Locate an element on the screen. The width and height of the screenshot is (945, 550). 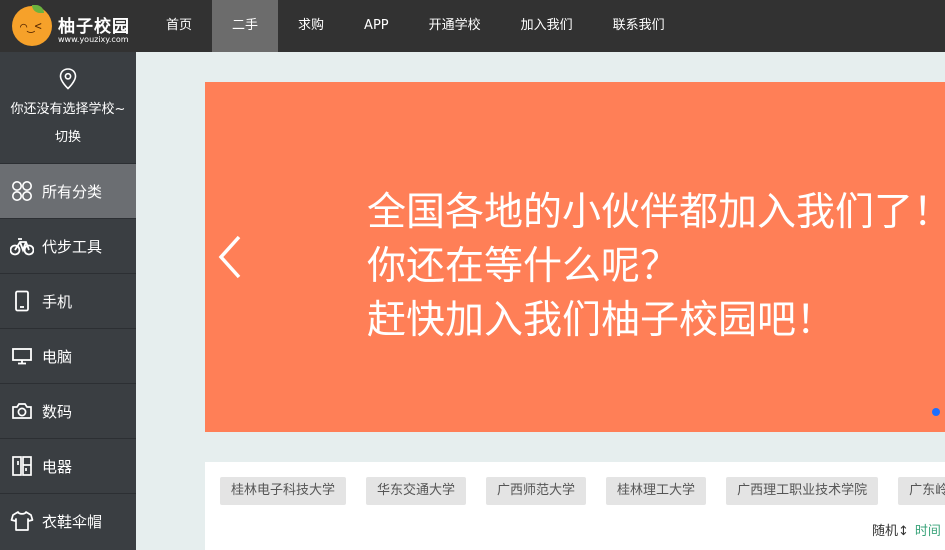
location-pin-icon is located at coordinates (68, 79).